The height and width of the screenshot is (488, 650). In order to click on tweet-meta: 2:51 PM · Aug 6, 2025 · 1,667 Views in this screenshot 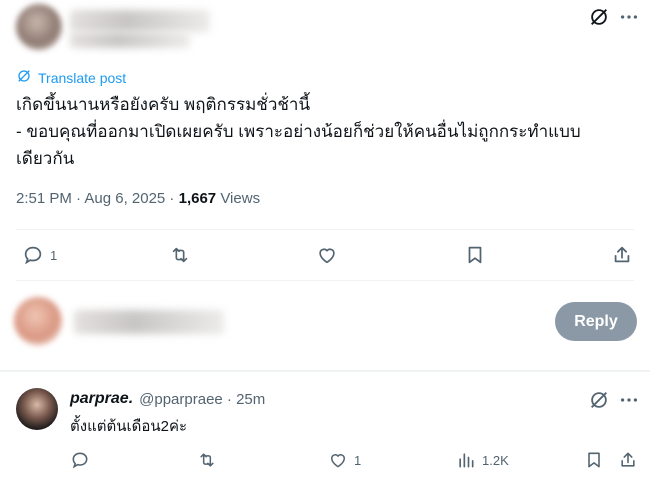, I will do `click(138, 198)`.